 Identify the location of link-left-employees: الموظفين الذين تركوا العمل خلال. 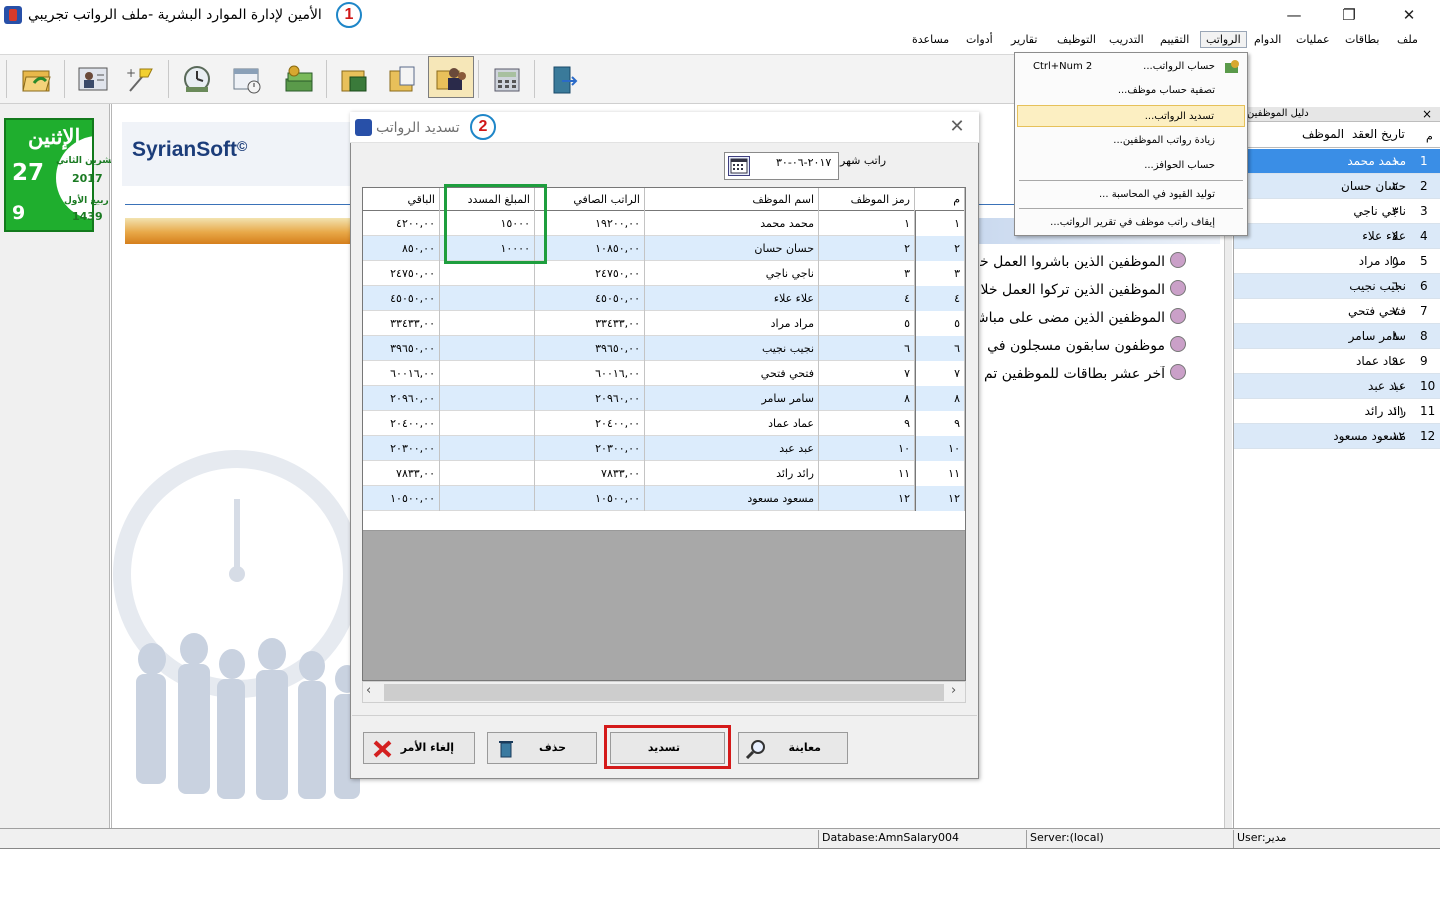
(1072, 290).